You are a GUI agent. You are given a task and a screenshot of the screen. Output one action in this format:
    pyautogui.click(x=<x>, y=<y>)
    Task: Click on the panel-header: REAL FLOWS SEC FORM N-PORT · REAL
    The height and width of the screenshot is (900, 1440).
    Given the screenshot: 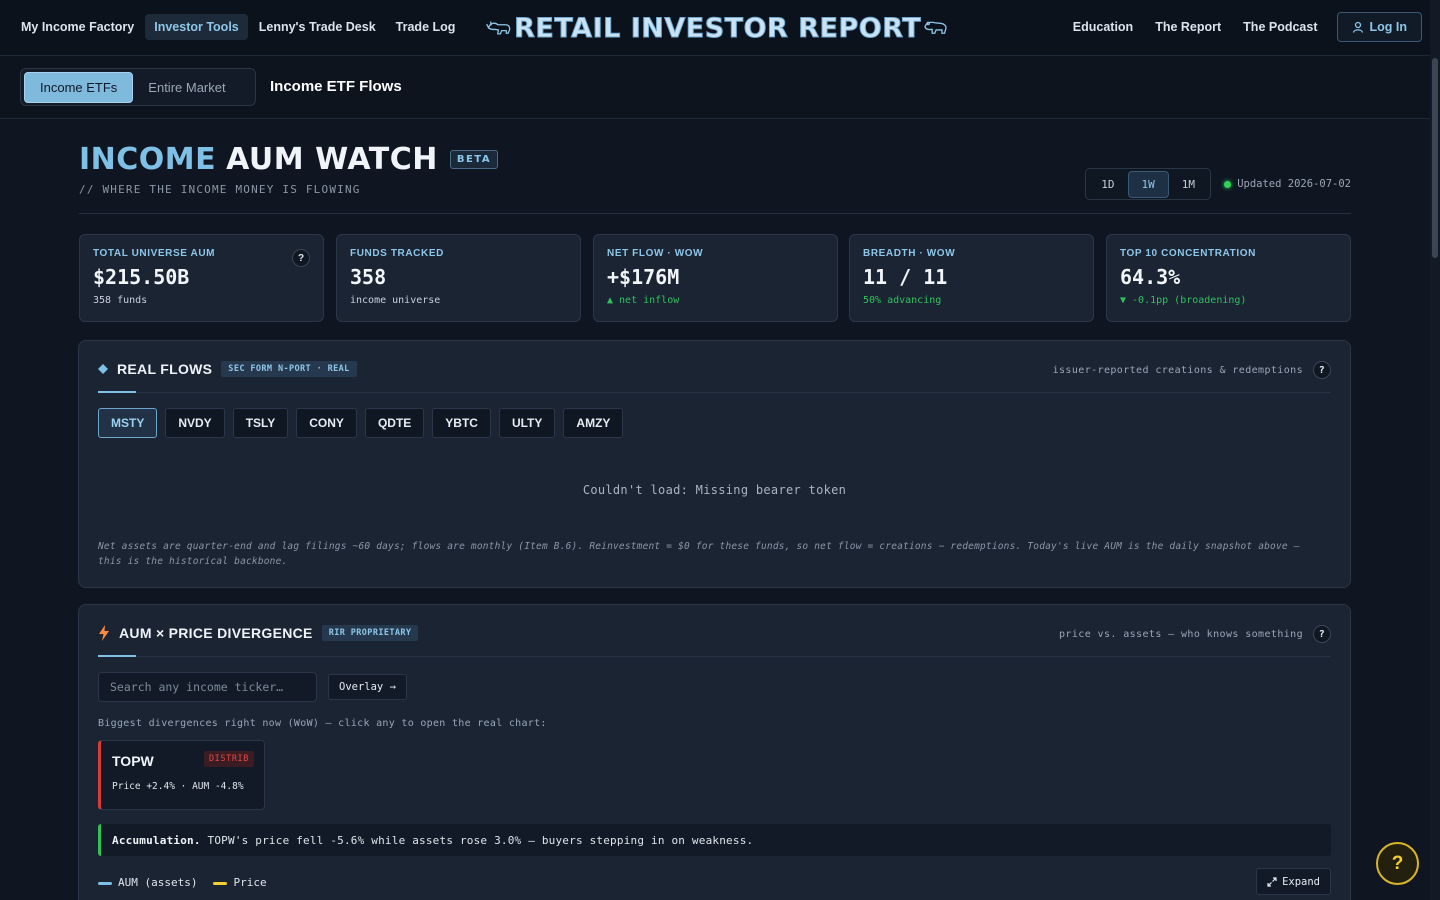 What is the action you would take?
    pyautogui.click(x=227, y=369)
    